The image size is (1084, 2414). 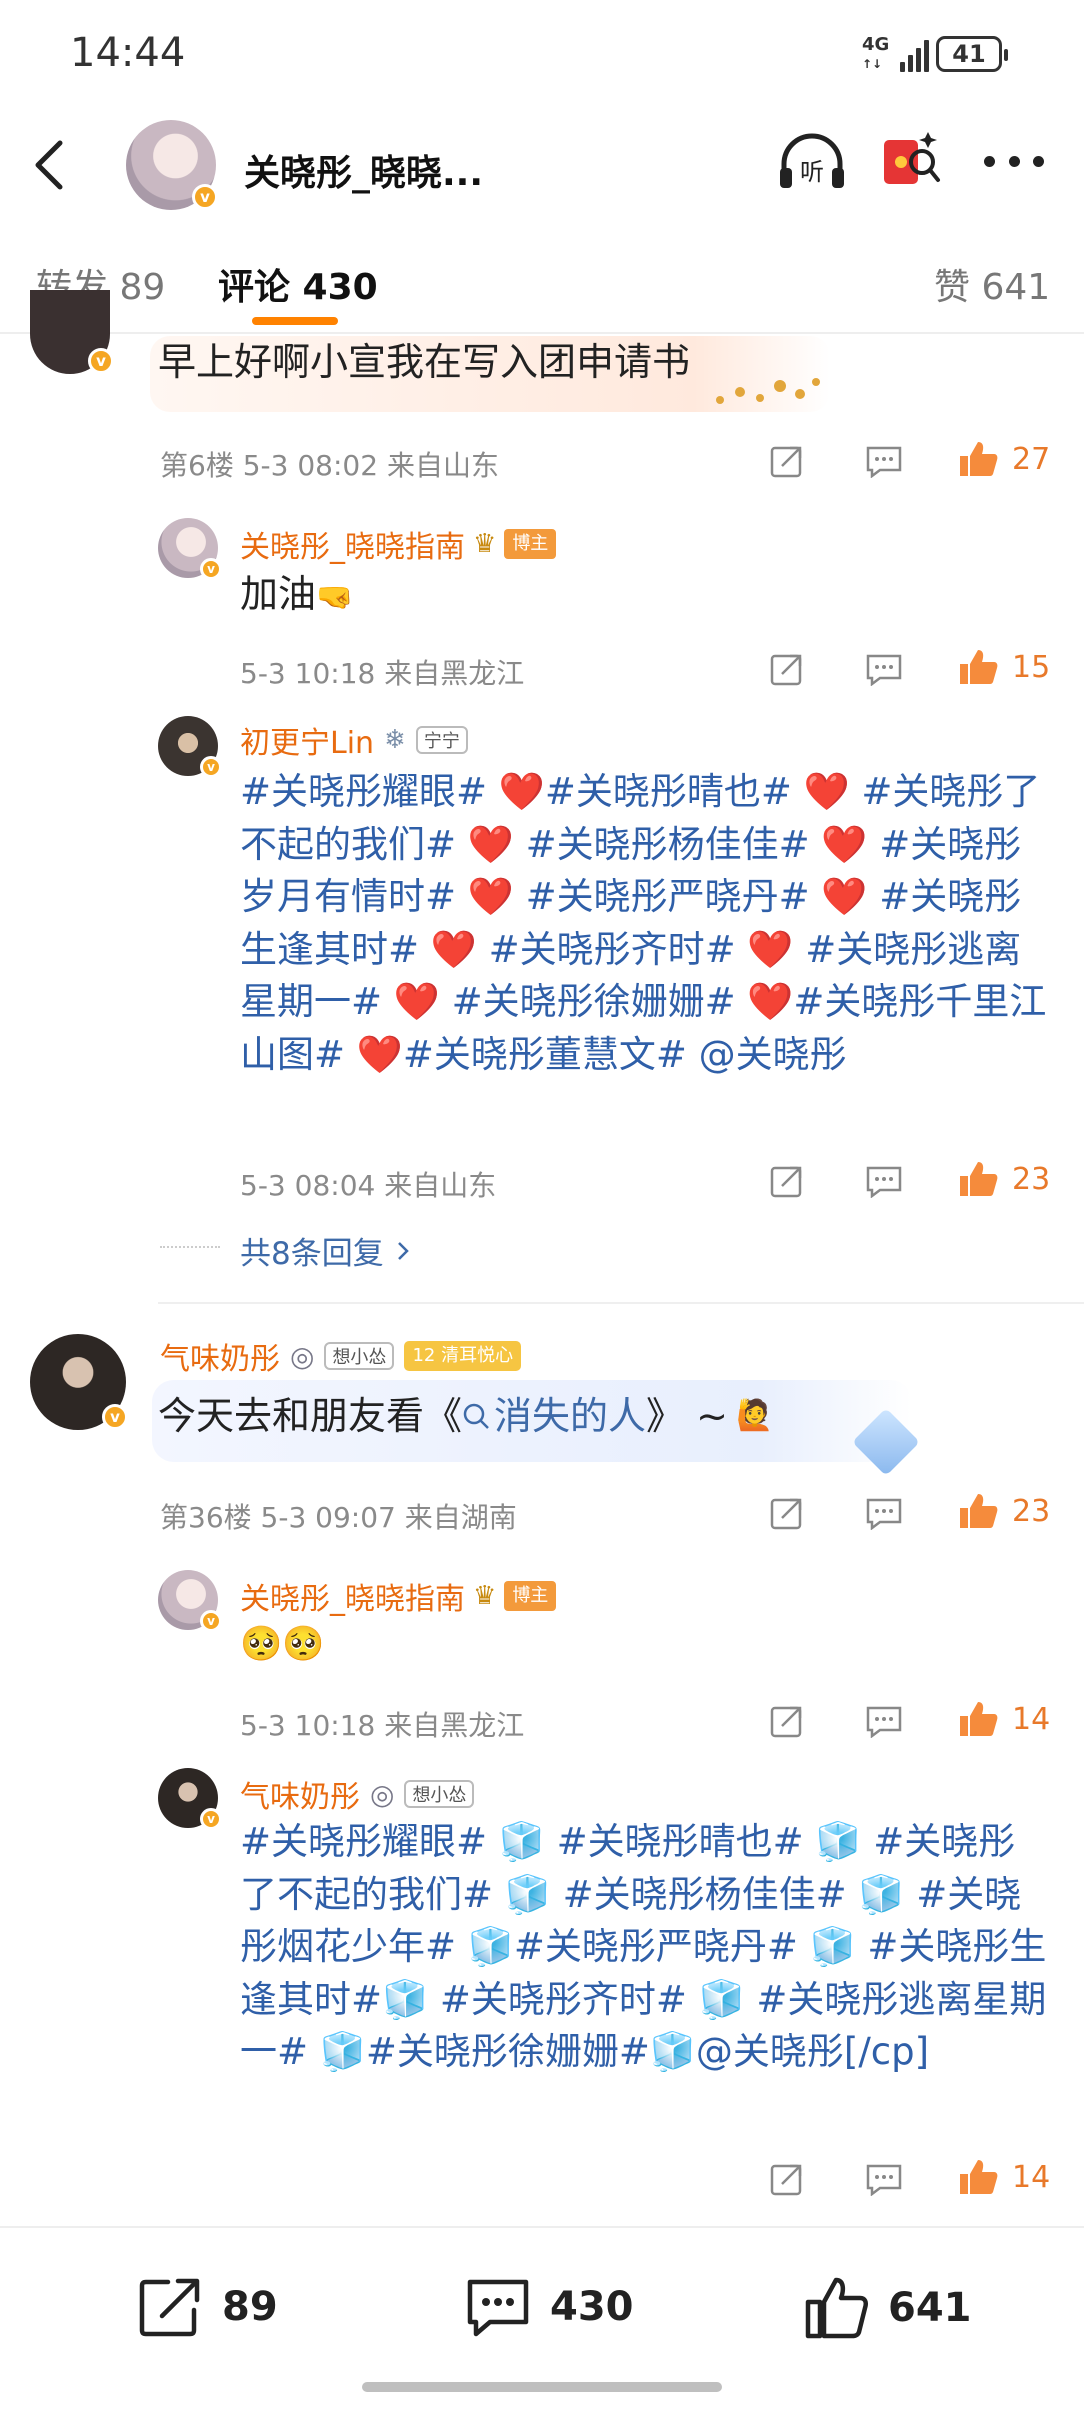 I want to click on fighting-emoji-icon: 🤜, so click(x=335, y=597).